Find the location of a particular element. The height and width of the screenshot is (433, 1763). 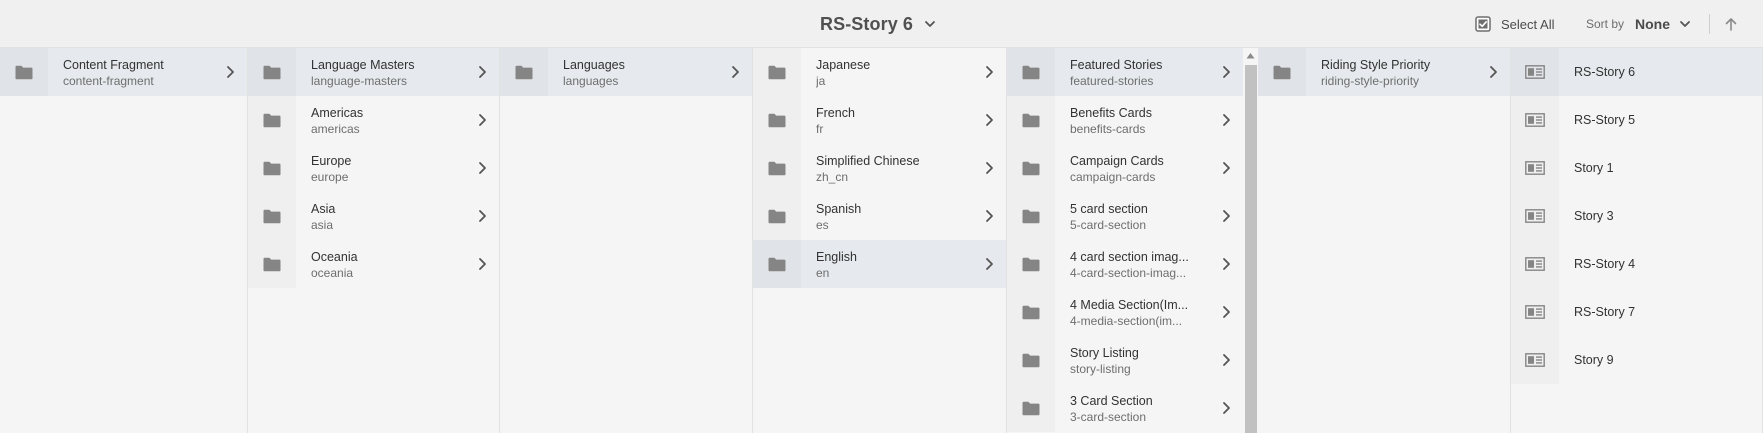

item-subtitle: americas is located at coordinates (335, 129).